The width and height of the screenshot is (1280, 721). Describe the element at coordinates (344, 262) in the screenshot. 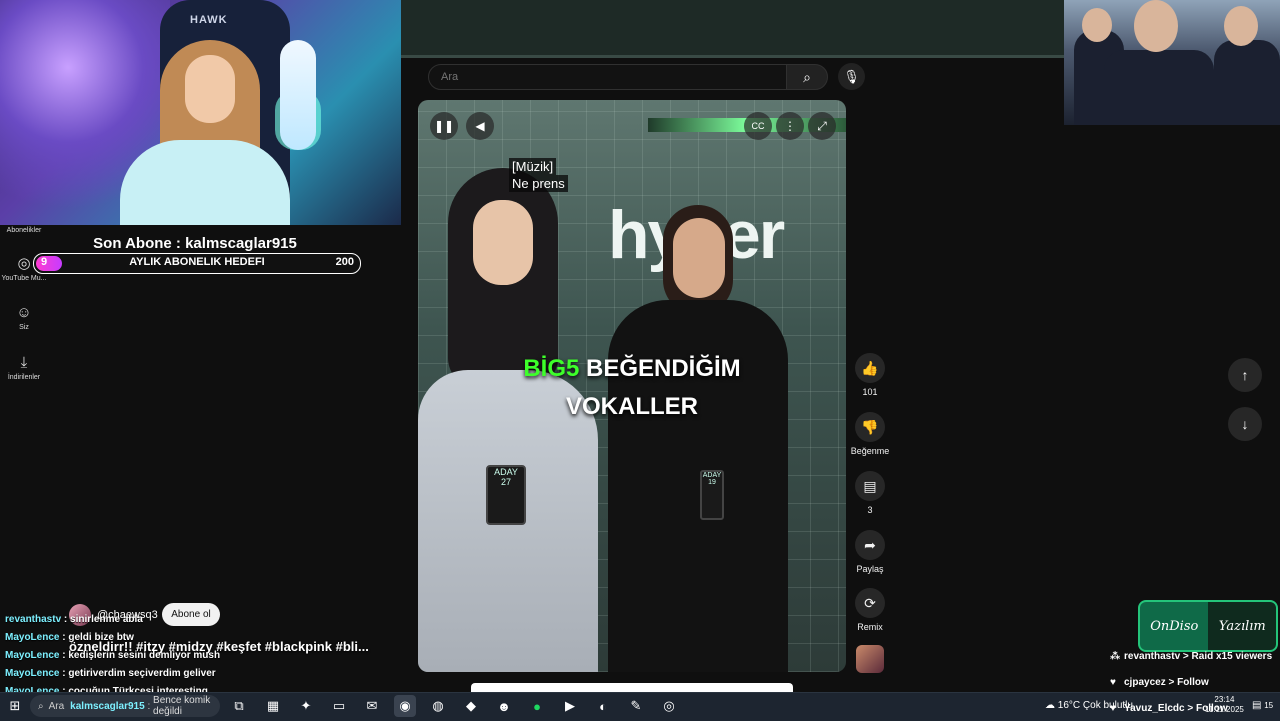

I see `goal-target: 200` at that location.